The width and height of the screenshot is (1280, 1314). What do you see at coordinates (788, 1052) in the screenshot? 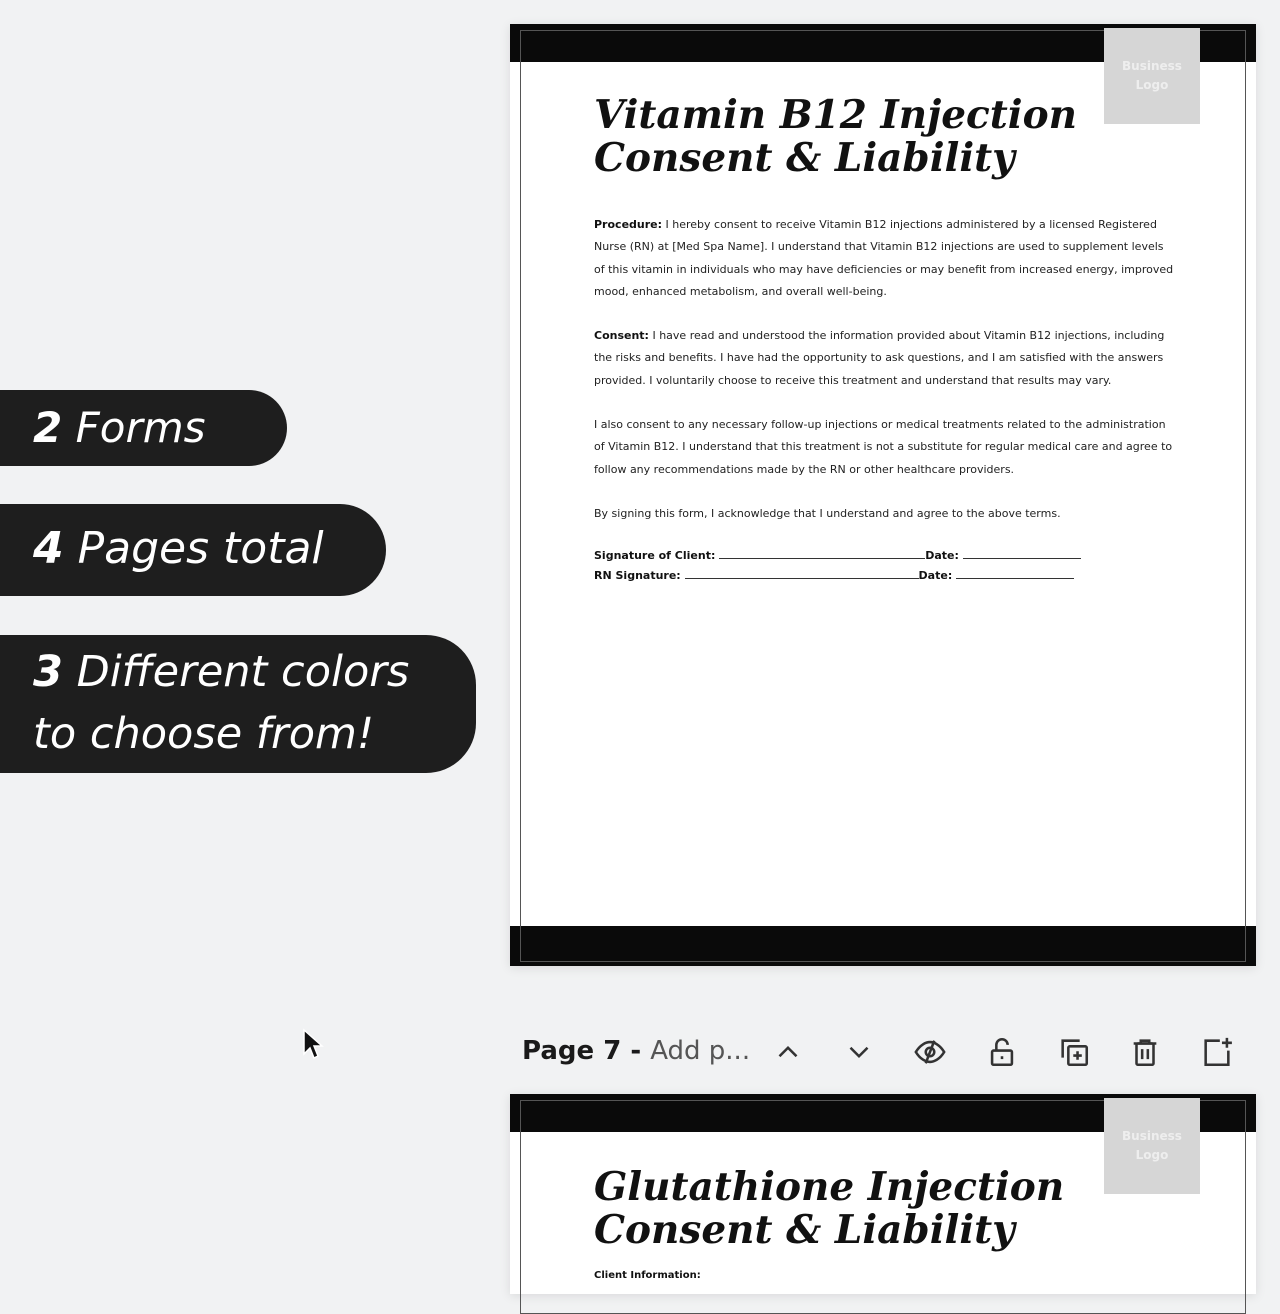
I see `chevron-up-icon` at bounding box center [788, 1052].